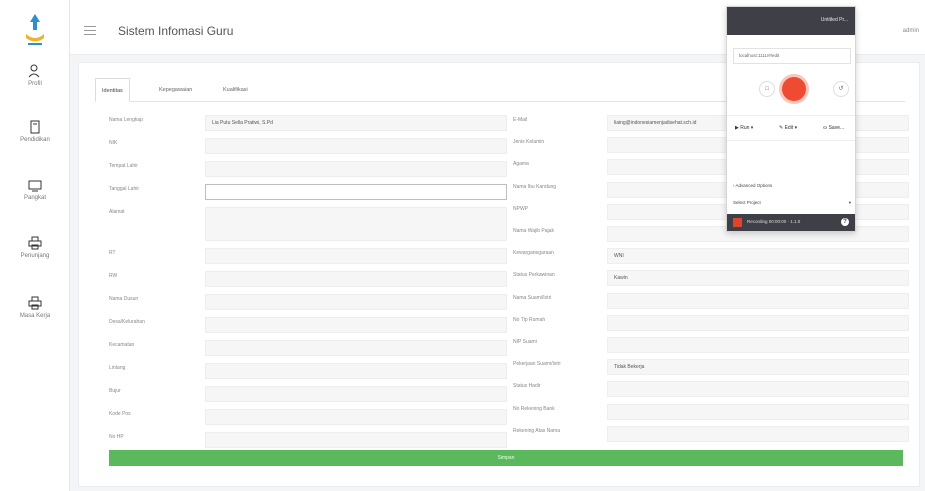 Image resolution: width=925 pixels, height=491 pixels. Describe the element at coordinates (126, 120) in the screenshot. I see `field-label: Nama Lengkap` at that location.